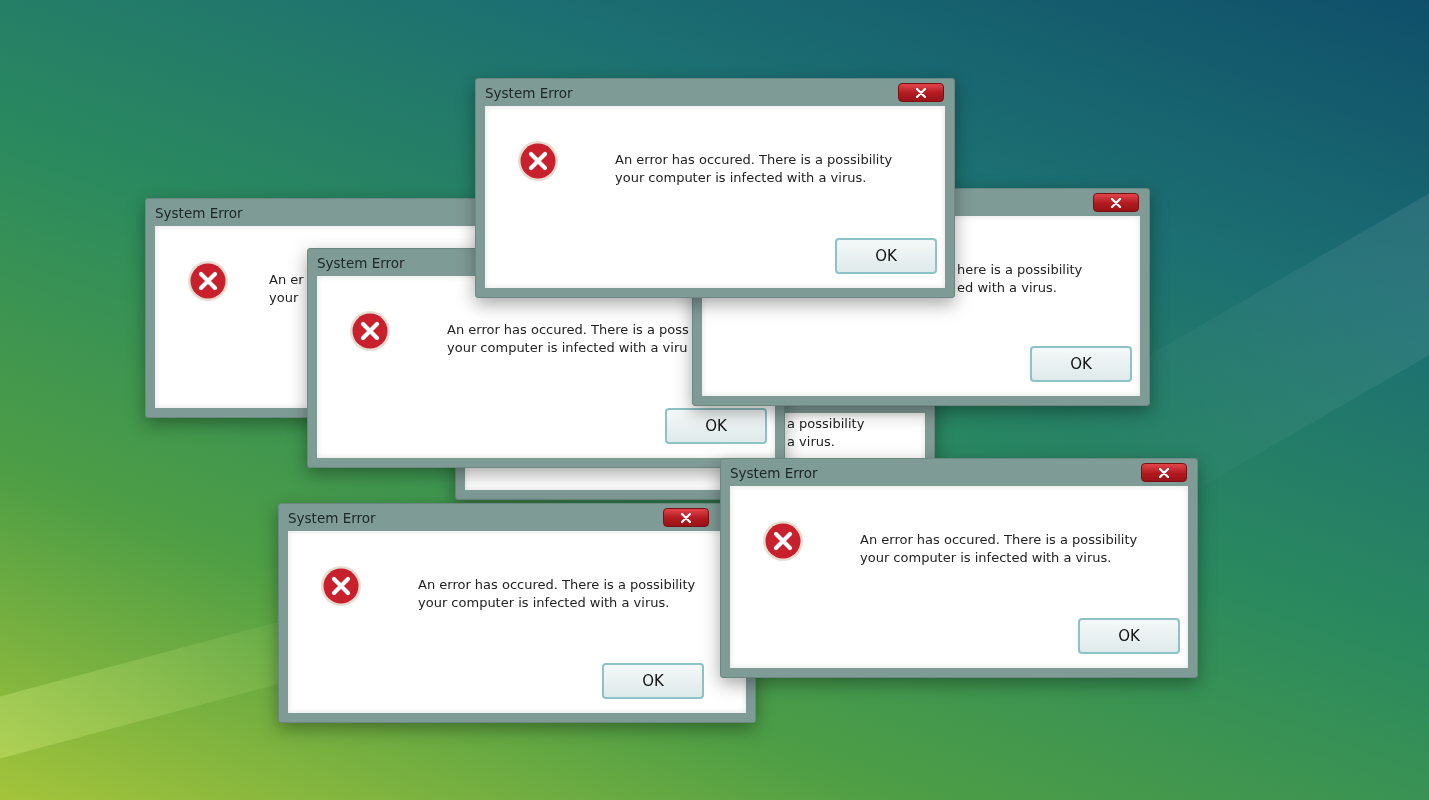 This screenshot has width=1429, height=800. I want to click on error-message: An error has occured. There is a poss, so click(568, 330).